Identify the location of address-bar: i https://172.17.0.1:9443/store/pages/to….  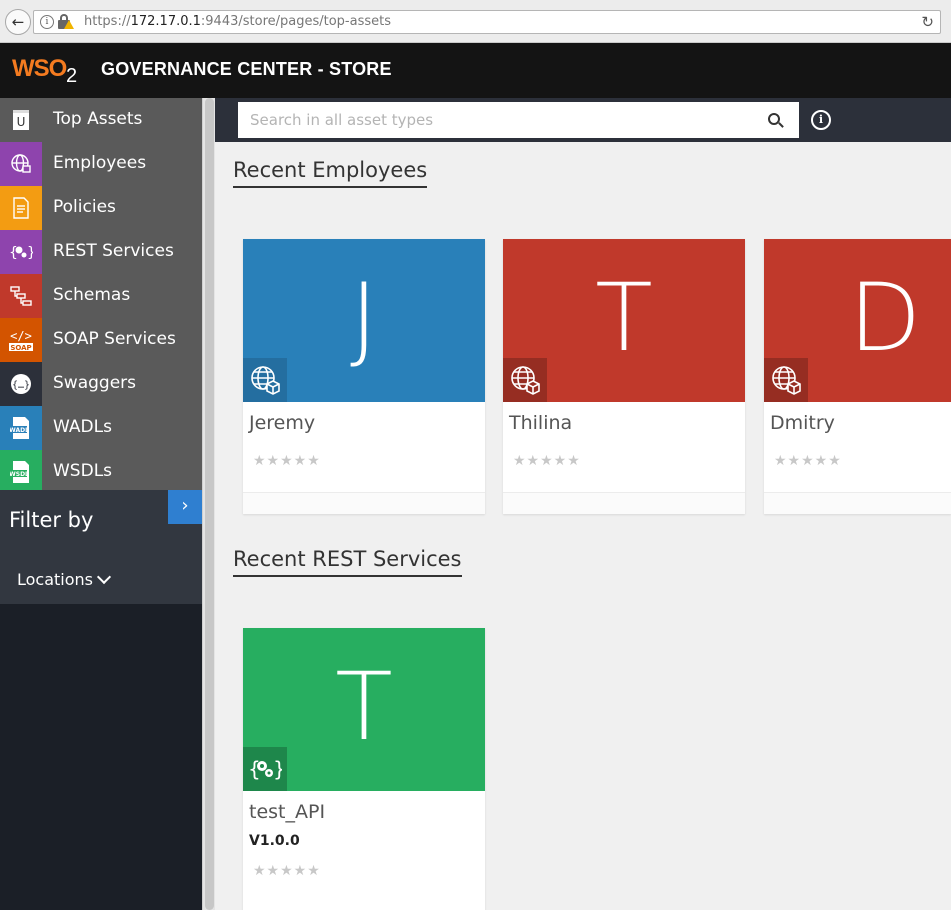
(487, 22).